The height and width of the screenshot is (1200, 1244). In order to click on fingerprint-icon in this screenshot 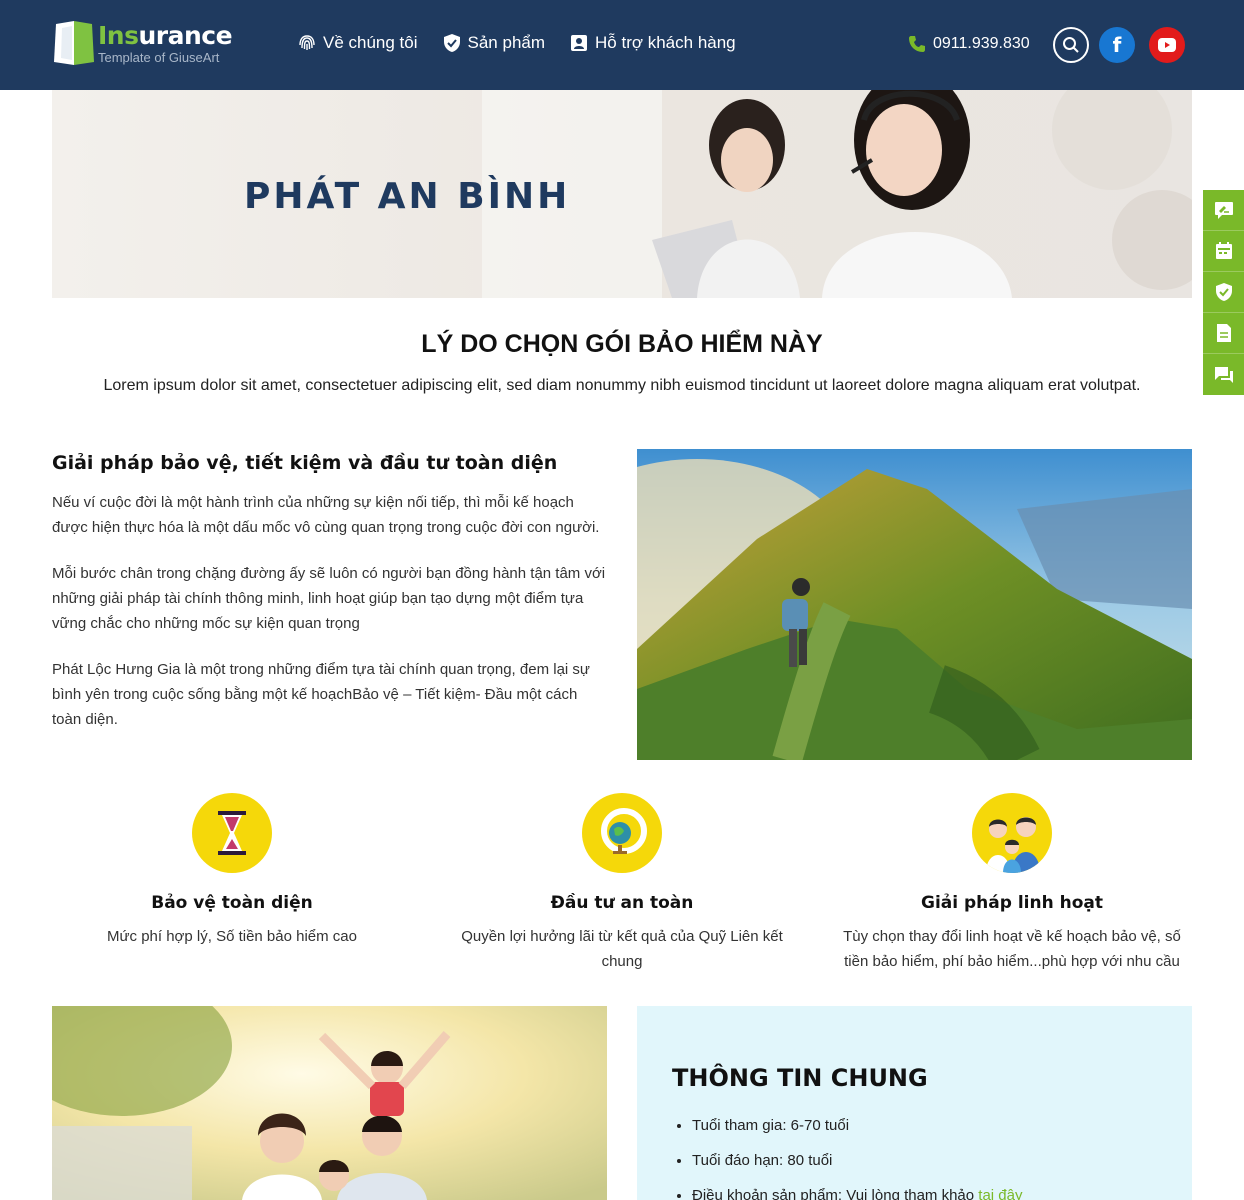, I will do `click(307, 42)`.